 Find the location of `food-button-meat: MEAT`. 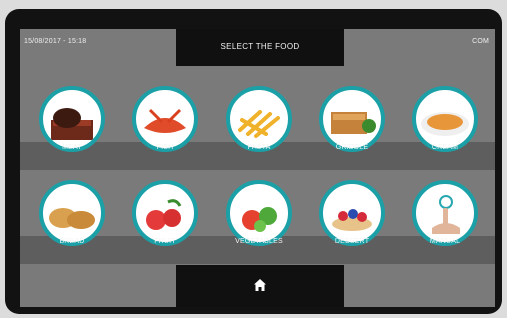

food-button-meat: MEAT is located at coordinates (72, 136).